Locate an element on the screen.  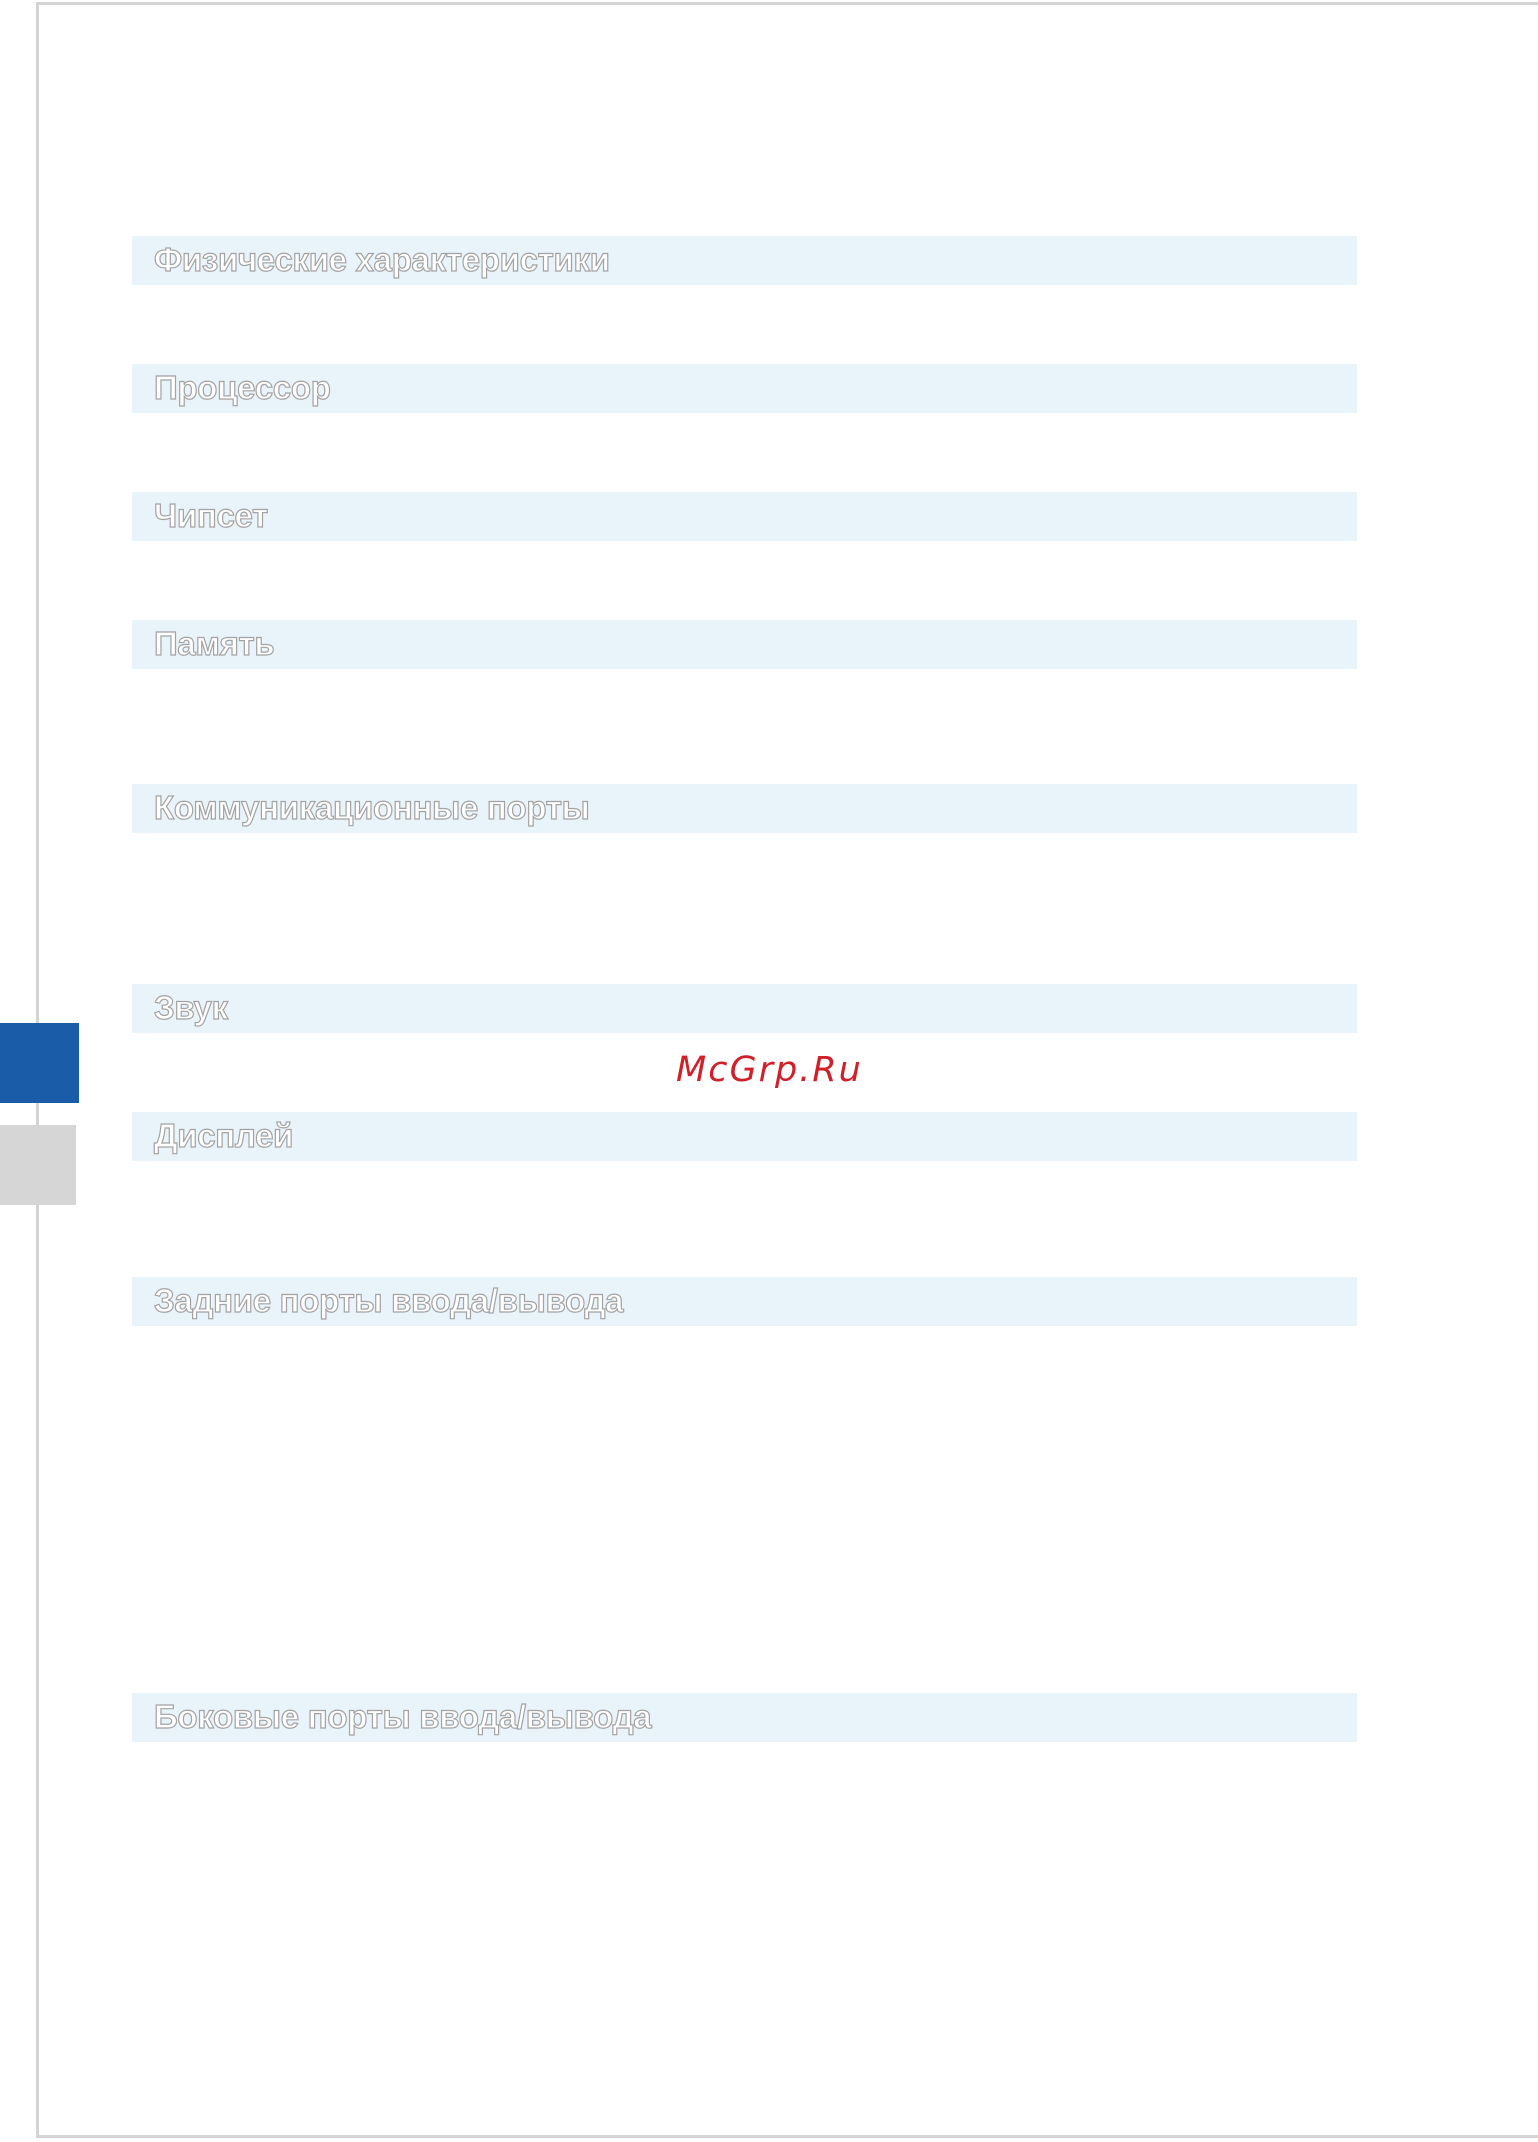
section-title: Процессор is located at coordinates (242, 387).